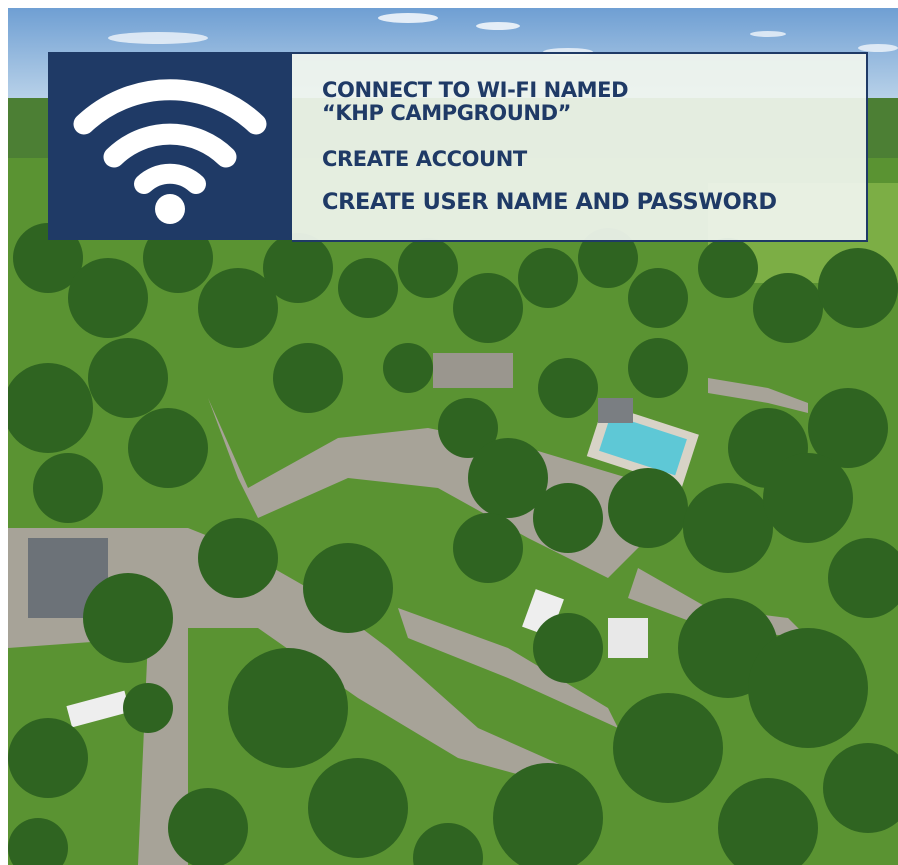  I want to click on instruction-network-name: “KHP CAMPGROUND”, so click(447, 113).